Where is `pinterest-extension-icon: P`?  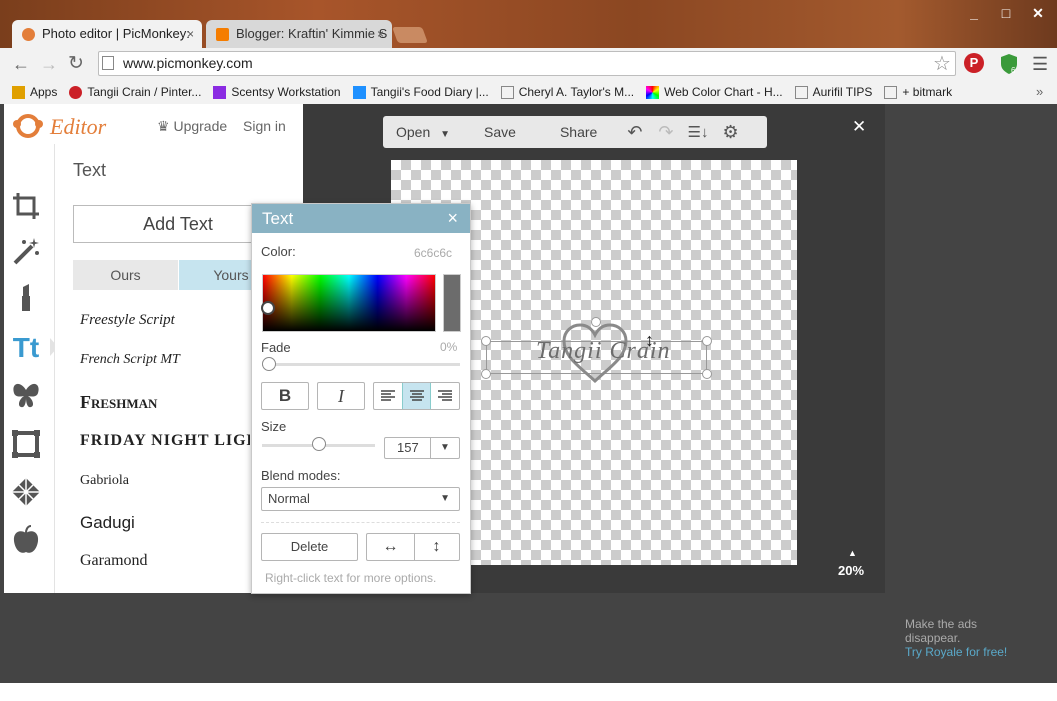 pinterest-extension-icon: P is located at coordinates (974, 63).